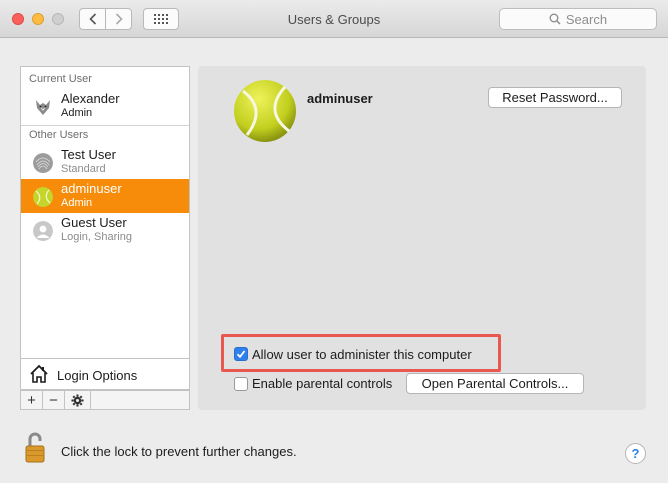  I want to click on guest-avatar-icon, so click(43, 231).